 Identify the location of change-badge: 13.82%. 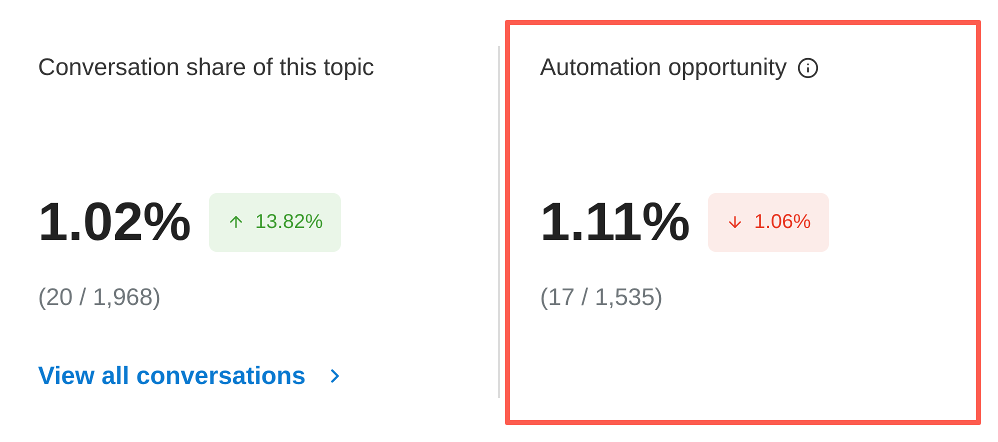
(275, 222).